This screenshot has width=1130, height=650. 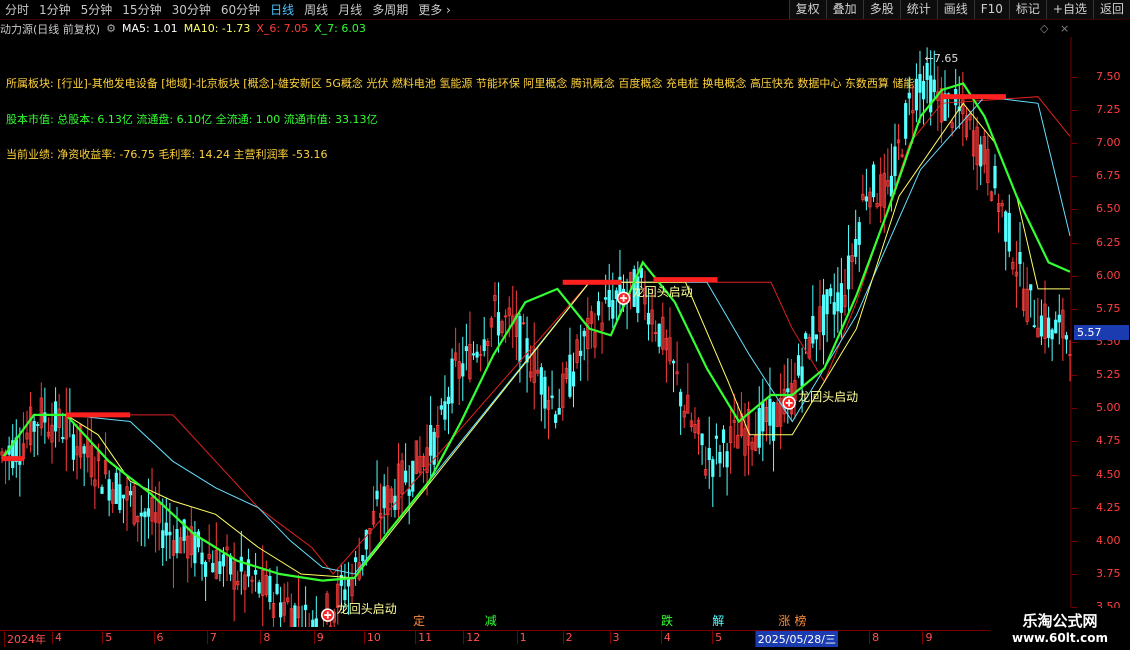 I want to click on date-label: 9, so click(x=928, y=637).